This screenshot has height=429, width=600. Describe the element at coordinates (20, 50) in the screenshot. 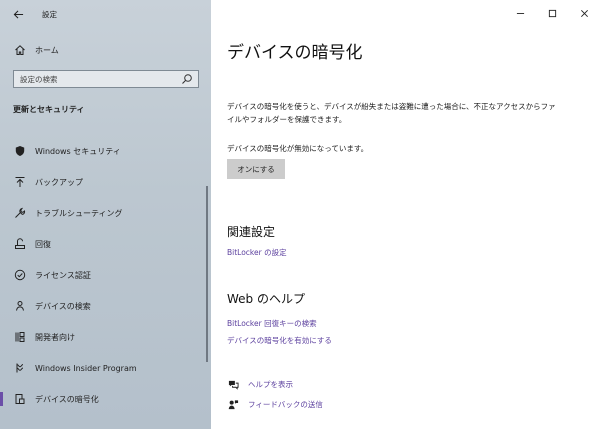

I see `home-icon` at that location.